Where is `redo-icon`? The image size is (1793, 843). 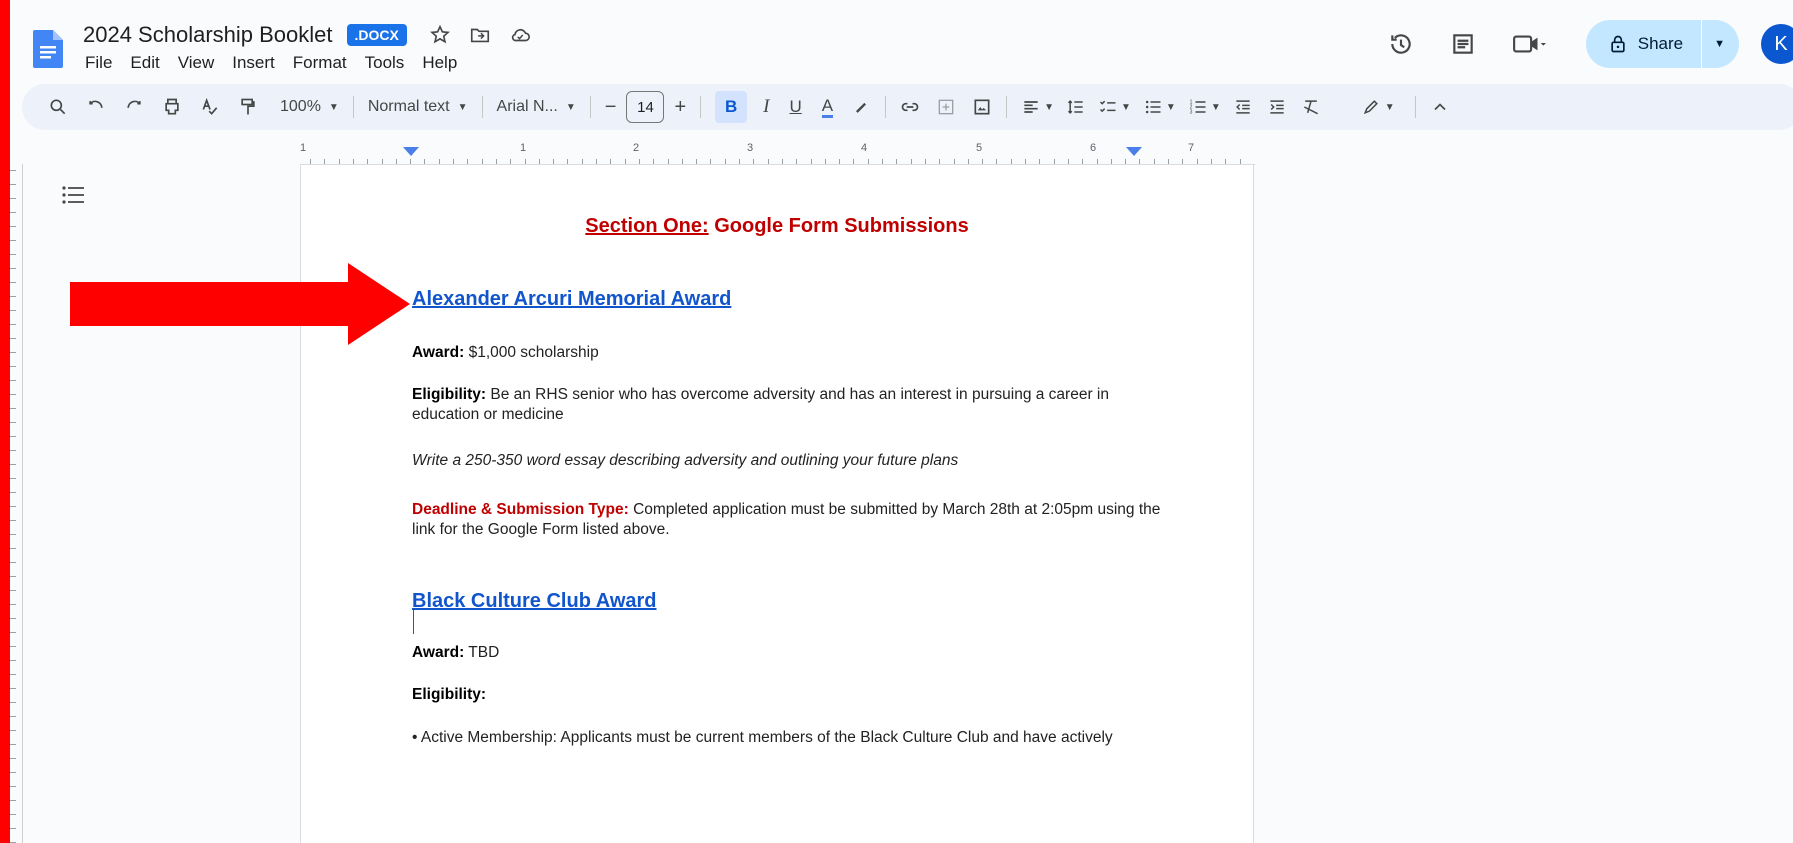 redo-icon is located at coordinates (134, 107).